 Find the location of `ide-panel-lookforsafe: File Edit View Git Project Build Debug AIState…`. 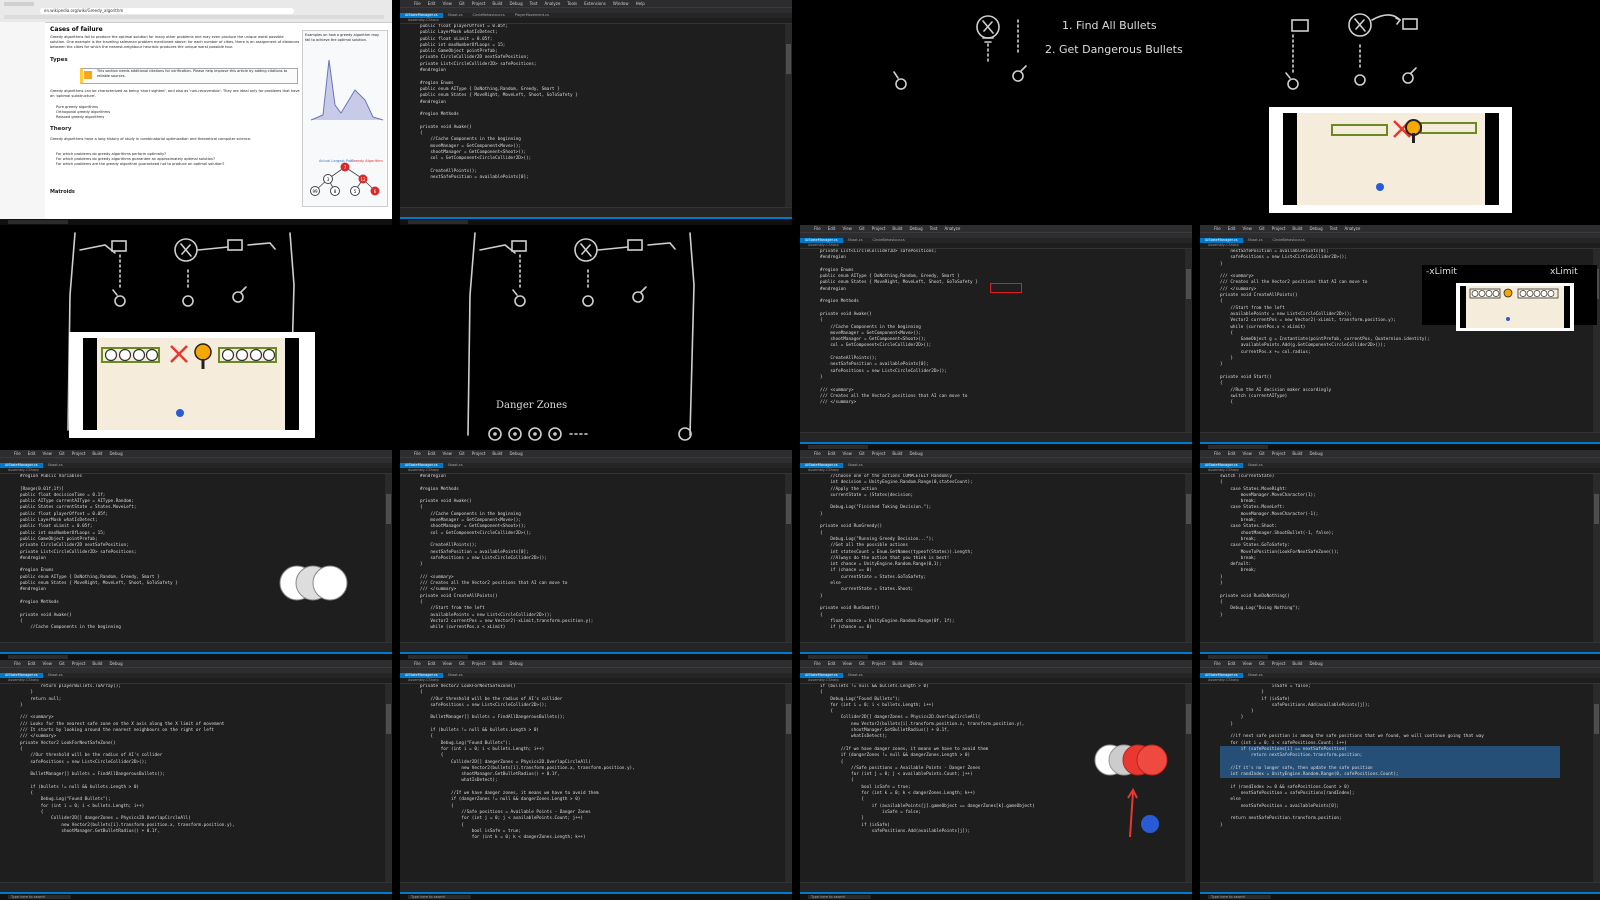

ide-panel-lookforsafe: File Edit View Git Project Build Debug AIState… is located at coordinates (196, 780).